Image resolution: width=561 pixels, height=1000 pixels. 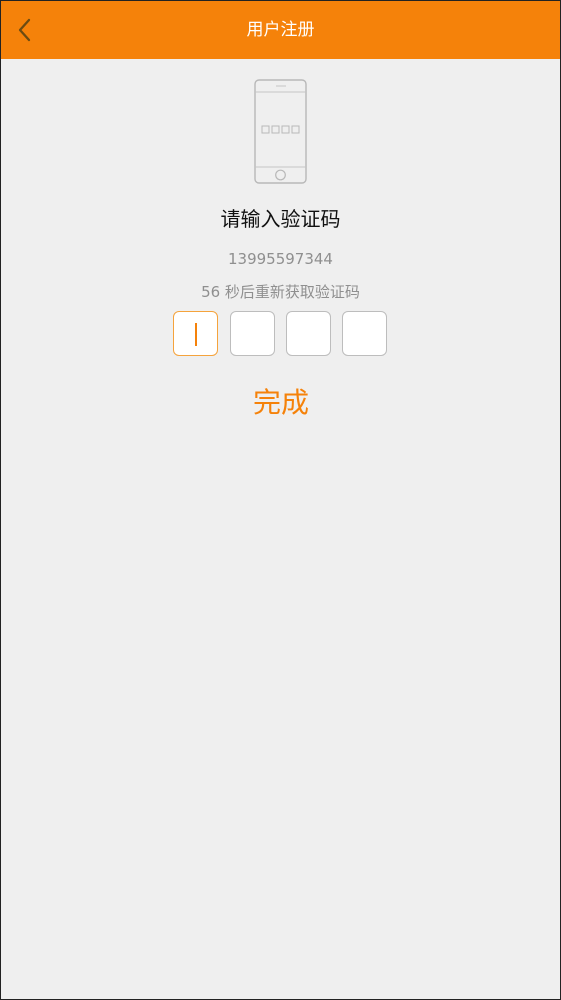 I want to click on resend-countdown-text: 56 秒后重新获取验证码, so click(x=280, y=292).